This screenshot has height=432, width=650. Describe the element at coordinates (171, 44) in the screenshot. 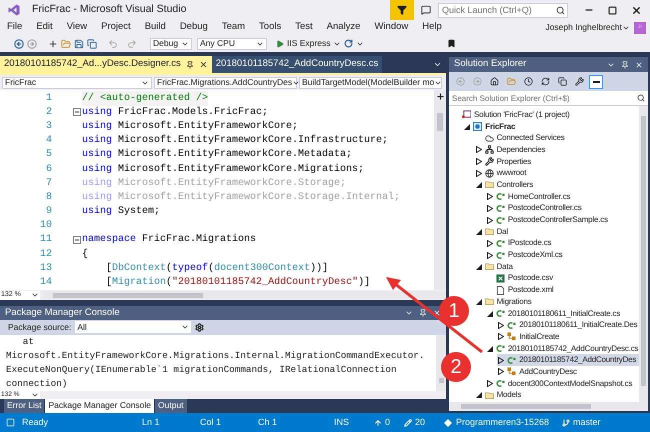

I see `configuration-dropdown: Debug` at that location.